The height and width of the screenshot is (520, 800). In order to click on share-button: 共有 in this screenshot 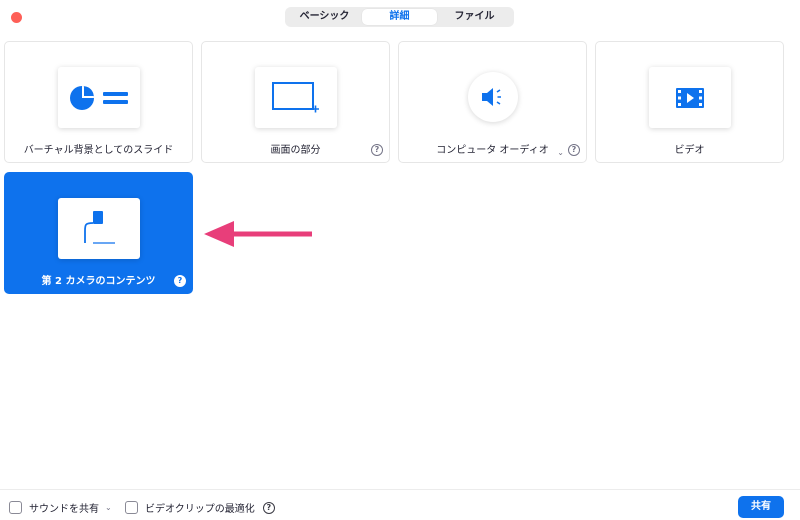, I will do `click(761, 507)`.